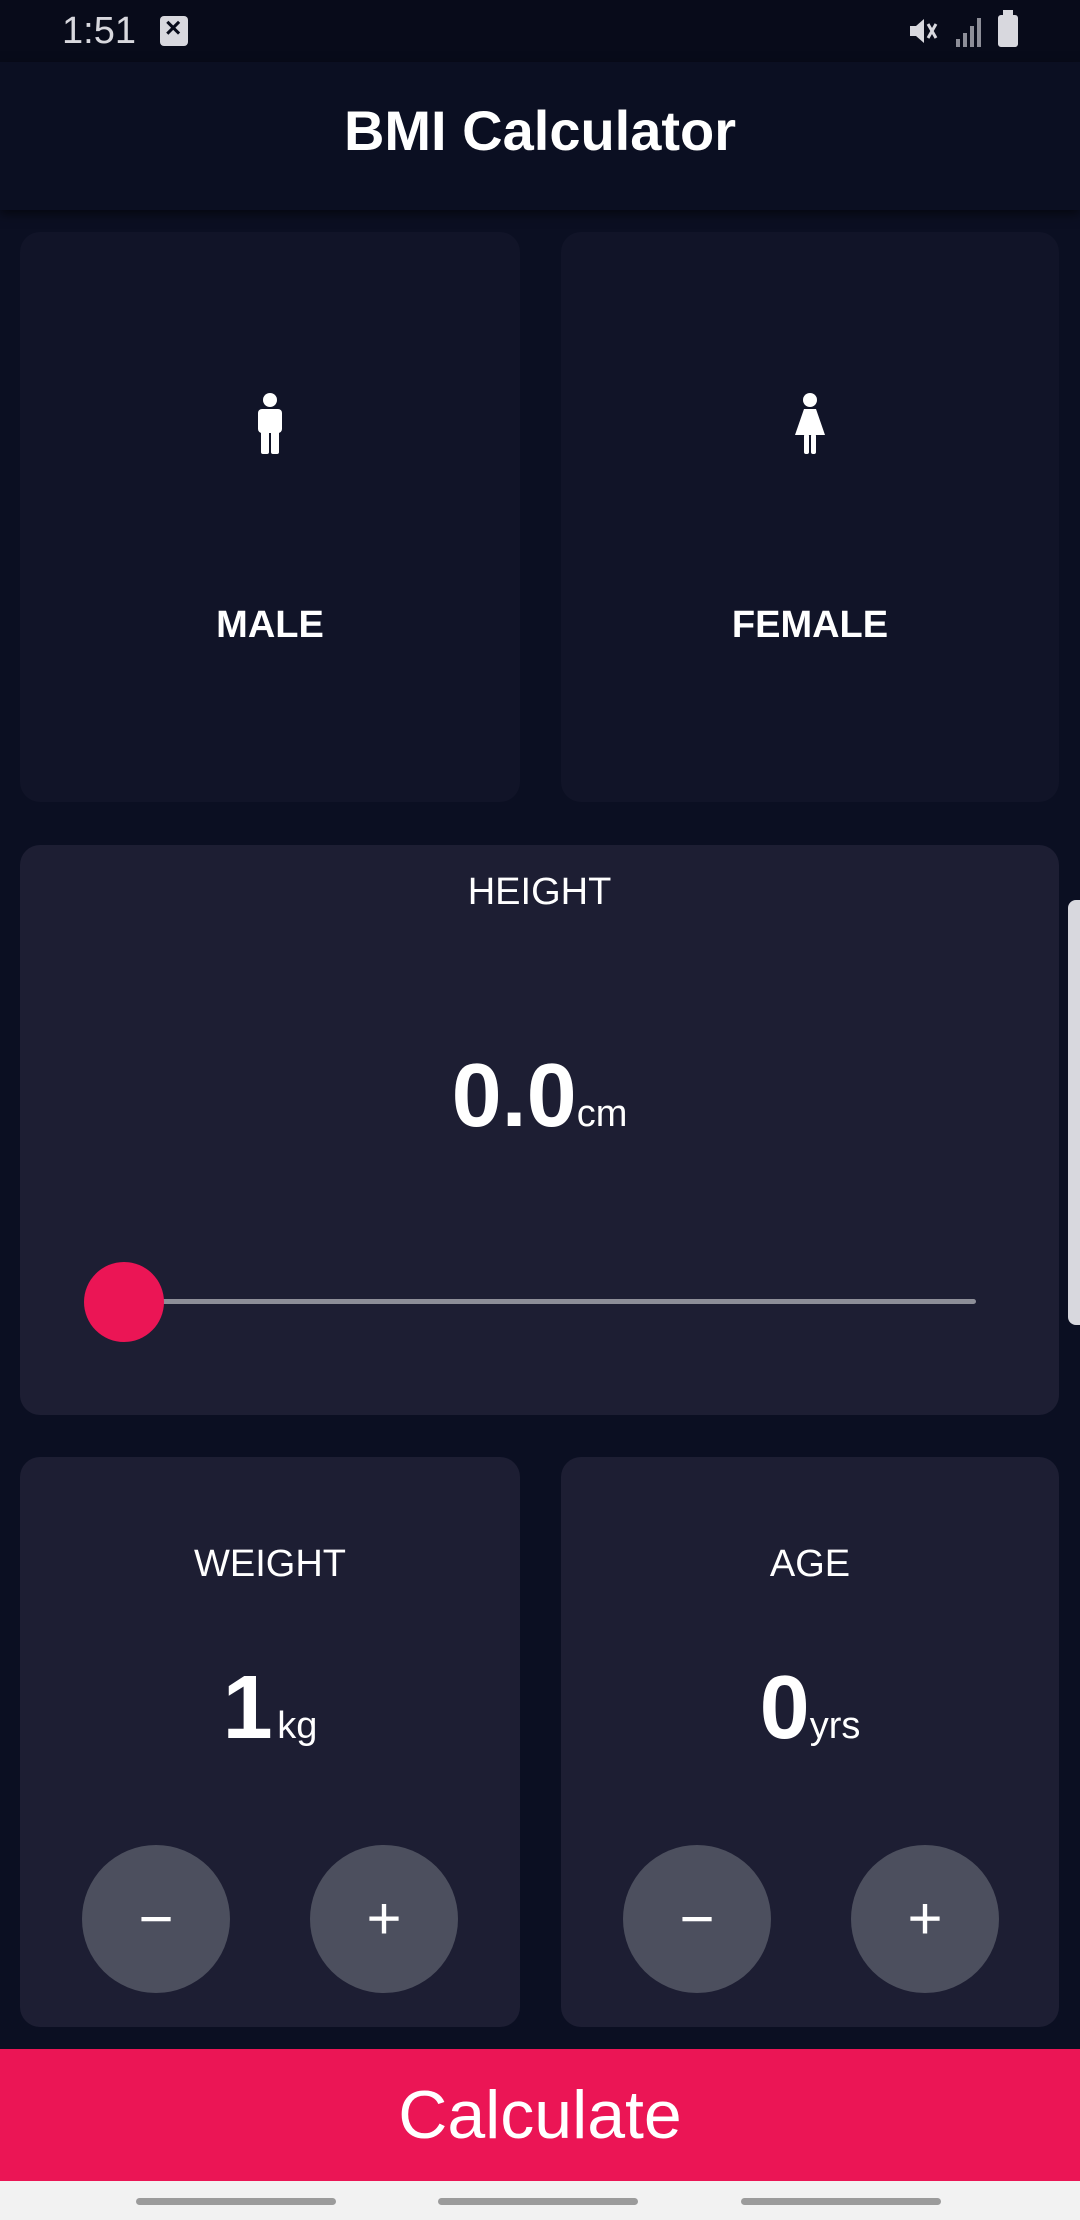 This screenshot has height=2220, width=1080. I want to click on height-readout: 0.0cm, so click(539, 1096).